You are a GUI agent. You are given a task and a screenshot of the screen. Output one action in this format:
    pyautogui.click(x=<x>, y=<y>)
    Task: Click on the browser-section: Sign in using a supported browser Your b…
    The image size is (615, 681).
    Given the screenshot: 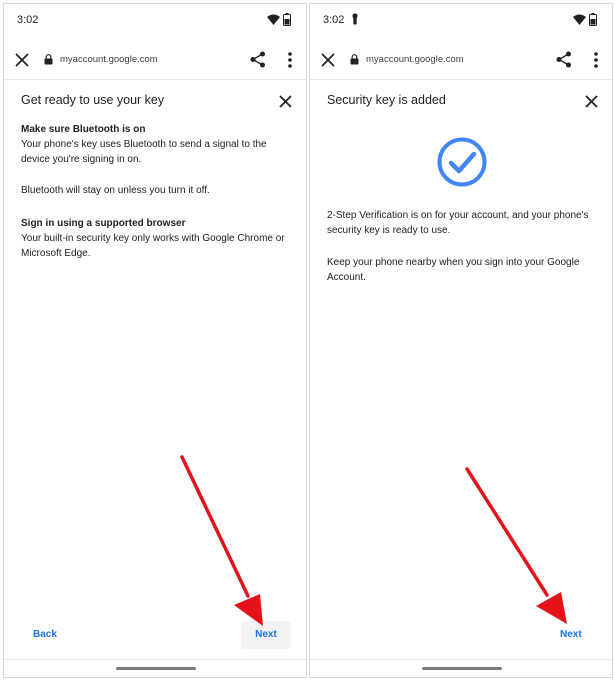 What is the action you would take?
    pyautogui.click(x=153, y=238)
    